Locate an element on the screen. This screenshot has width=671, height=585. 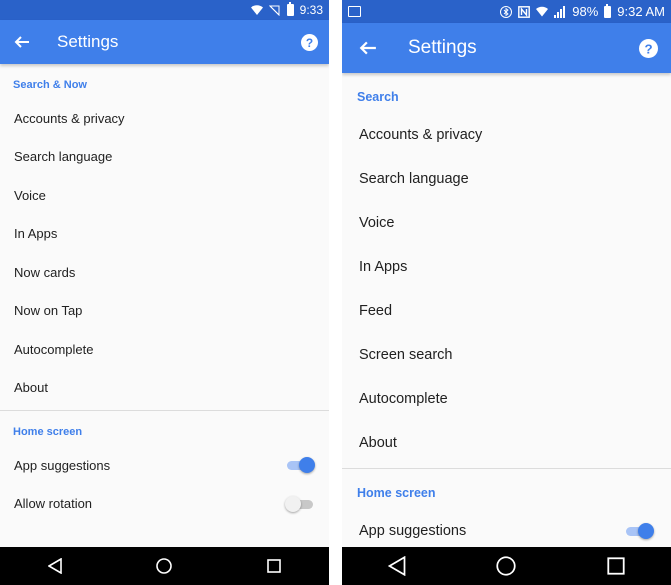
item-label: Screen search is located at coordinates (406, 355).